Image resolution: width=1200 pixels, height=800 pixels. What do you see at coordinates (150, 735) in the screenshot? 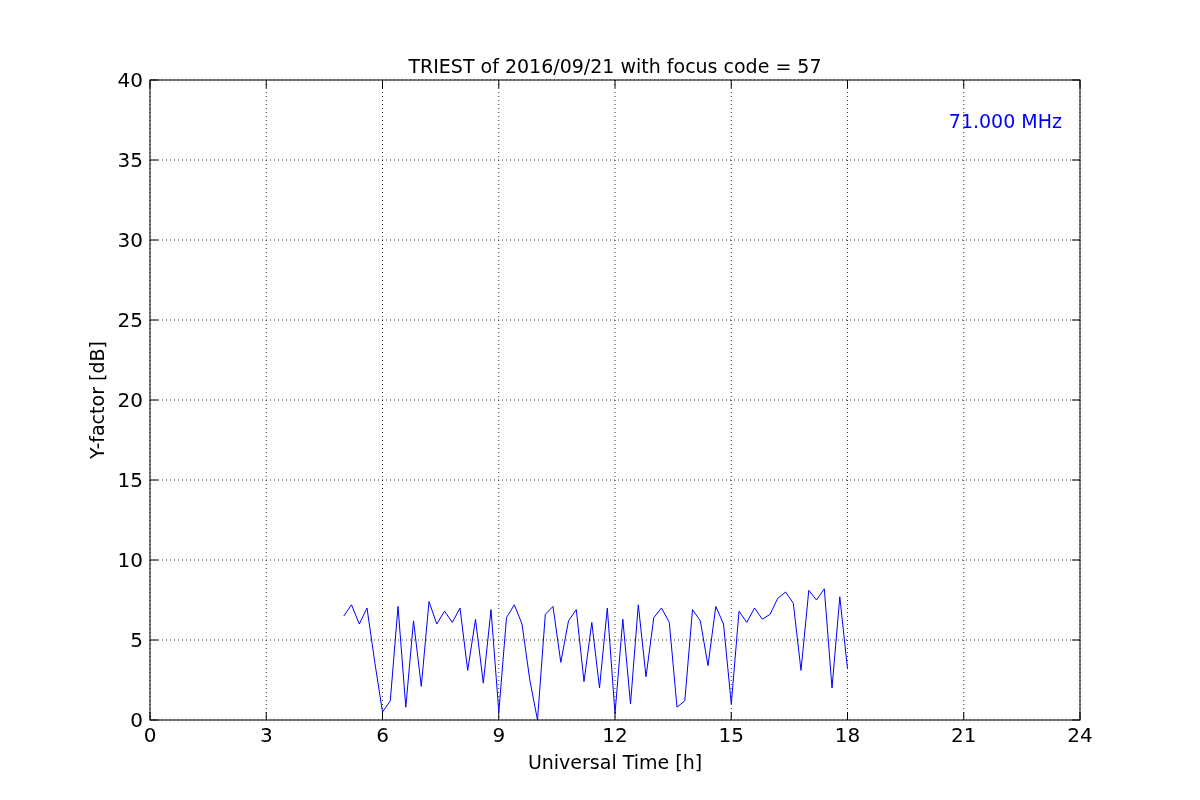
I see `x-tick-label: 0` at bounding box center [150, 735].